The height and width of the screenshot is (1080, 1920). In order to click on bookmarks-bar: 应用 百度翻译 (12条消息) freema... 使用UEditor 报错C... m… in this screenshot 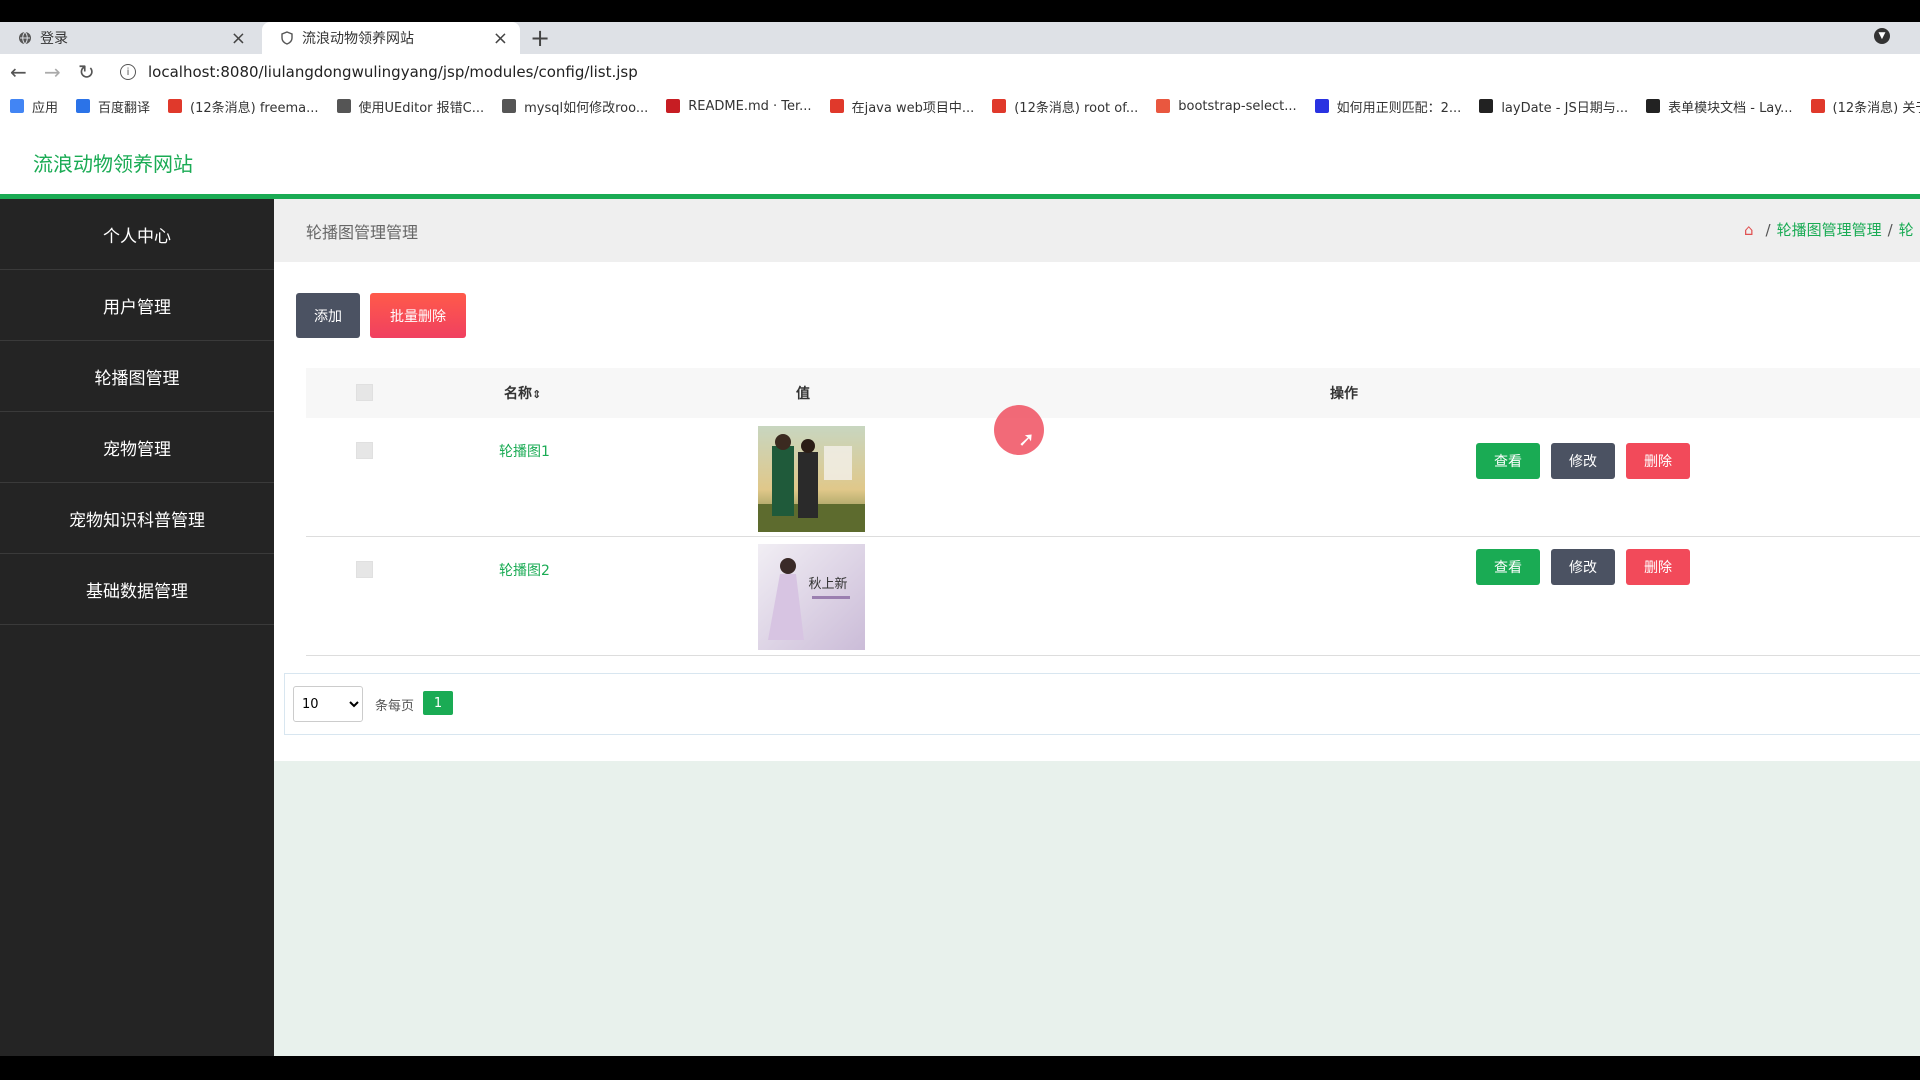, I will do `click(960, 106)`.